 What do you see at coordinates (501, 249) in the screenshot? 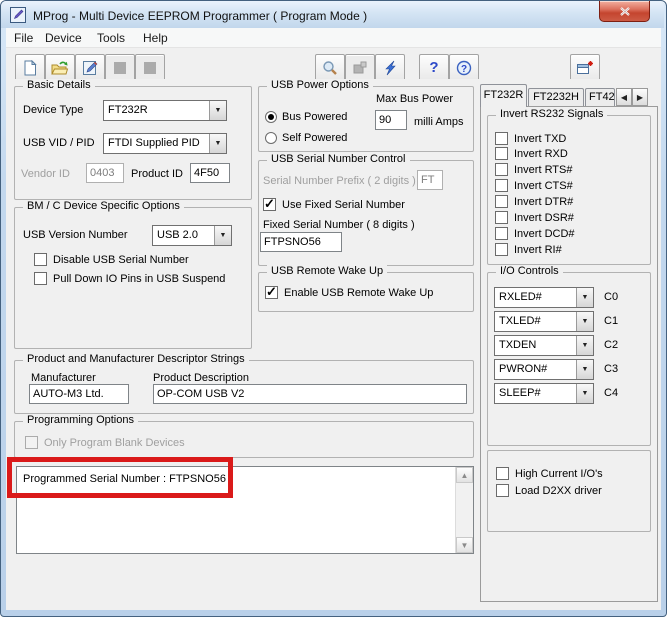
I see `invert-ri-checkbox` at bounding box center [501, 249].